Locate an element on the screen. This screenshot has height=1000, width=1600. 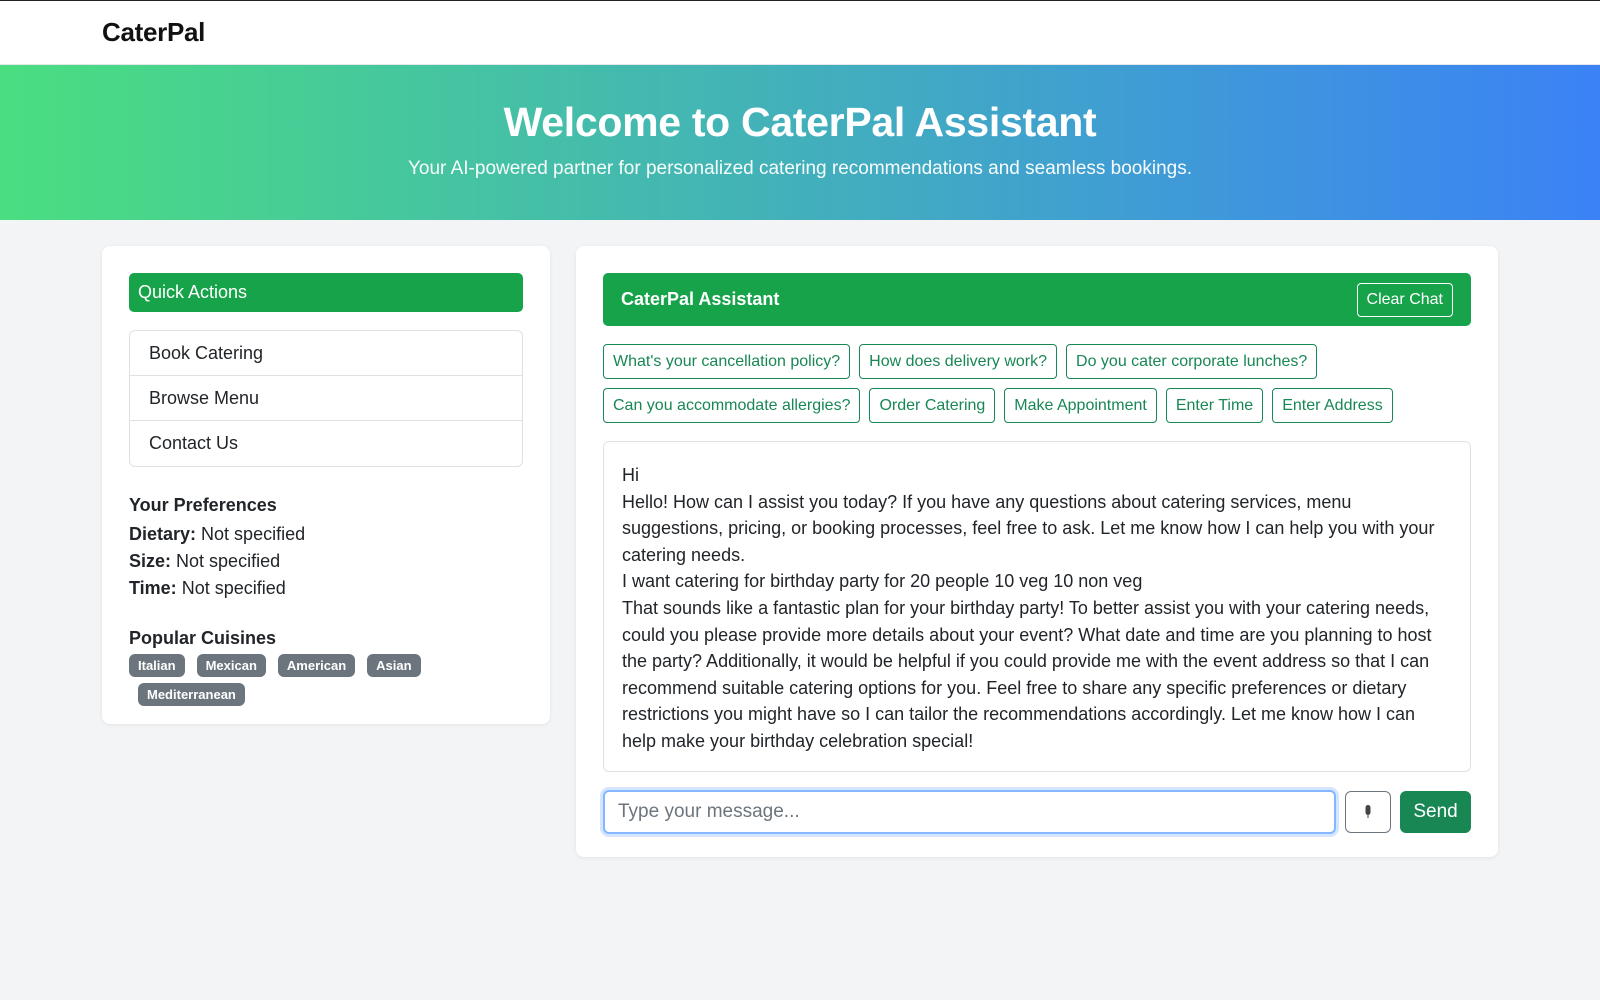
pref-size-label: Size: is located at coordinates (150, 561).